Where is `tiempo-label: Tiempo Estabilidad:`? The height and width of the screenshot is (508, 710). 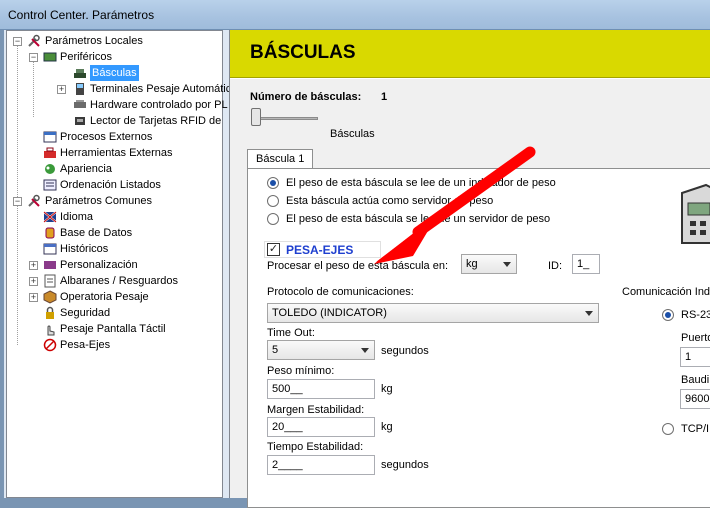 tiempo-label: Tiempo Estabilidad: is located at coordinates (315, 447).